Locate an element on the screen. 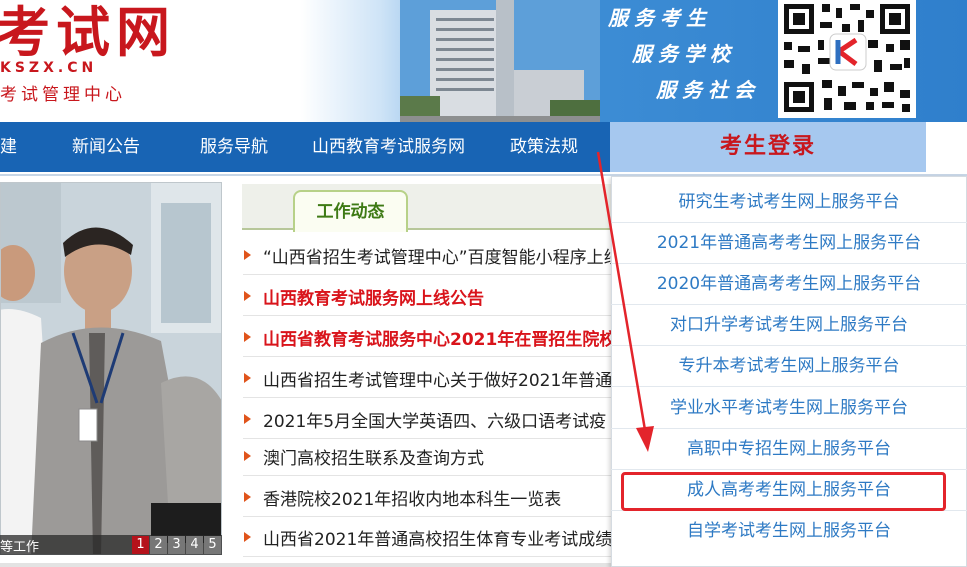  news-item: 山西省2021年普通高校招生体育专业考试成绩 is located at coordinates (433, 536).